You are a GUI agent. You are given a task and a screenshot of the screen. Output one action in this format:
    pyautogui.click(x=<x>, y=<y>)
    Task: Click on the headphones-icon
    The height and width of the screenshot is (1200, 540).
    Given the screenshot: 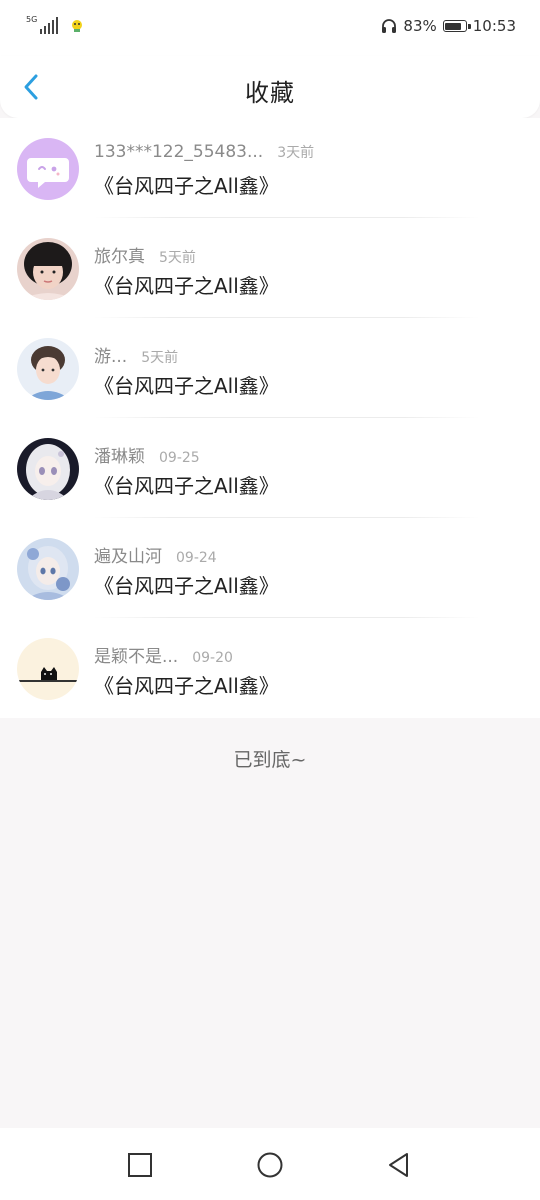 What is the action you would take?
    pyautogui.click(x=389, y=26)
    